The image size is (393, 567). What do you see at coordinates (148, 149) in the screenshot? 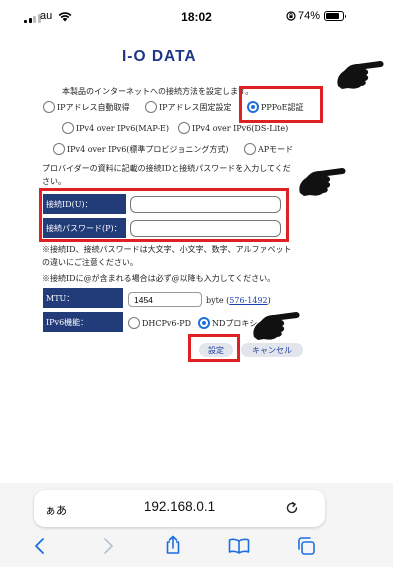
I see `radio-label: IPv4 over IPv6(標準プロビジョニング方式)` at bounding box center [148, 149].